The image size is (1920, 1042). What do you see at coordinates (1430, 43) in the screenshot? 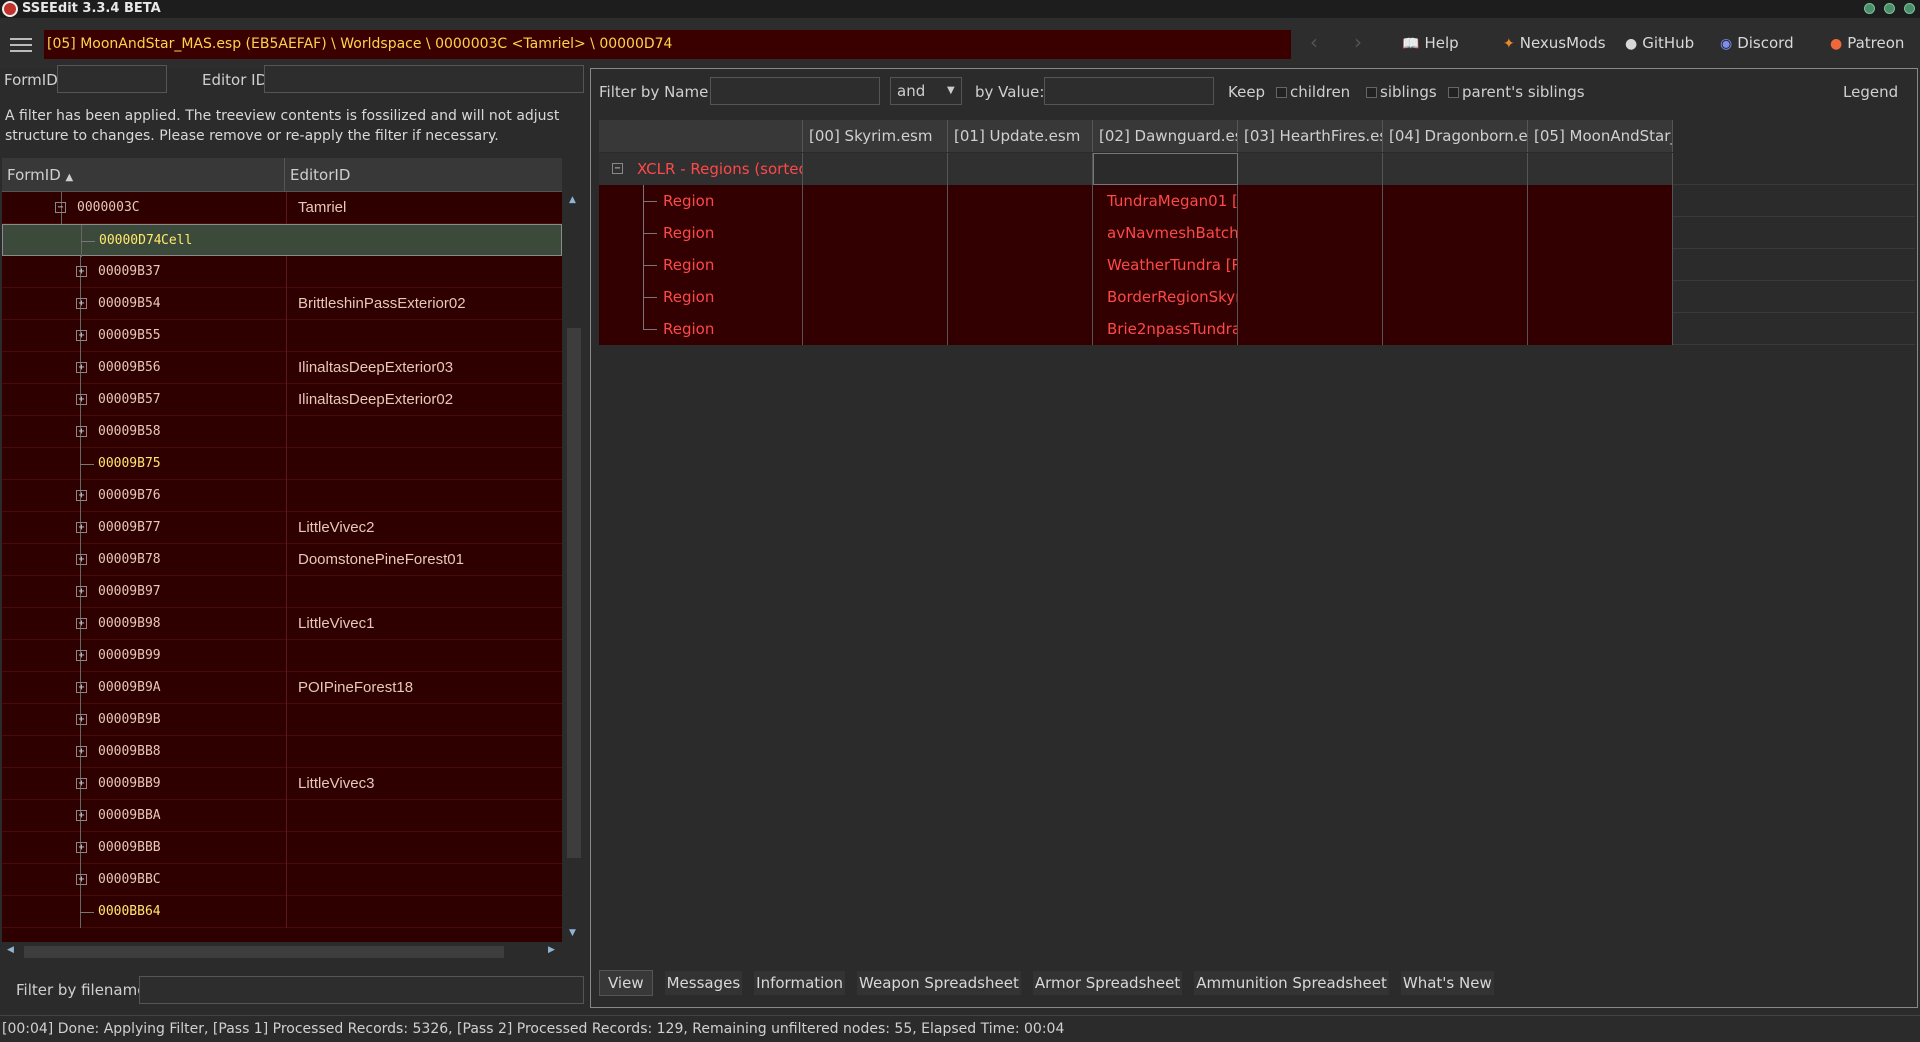
I see `help-link: 📖 Help` at bounding box center [1430, 43].